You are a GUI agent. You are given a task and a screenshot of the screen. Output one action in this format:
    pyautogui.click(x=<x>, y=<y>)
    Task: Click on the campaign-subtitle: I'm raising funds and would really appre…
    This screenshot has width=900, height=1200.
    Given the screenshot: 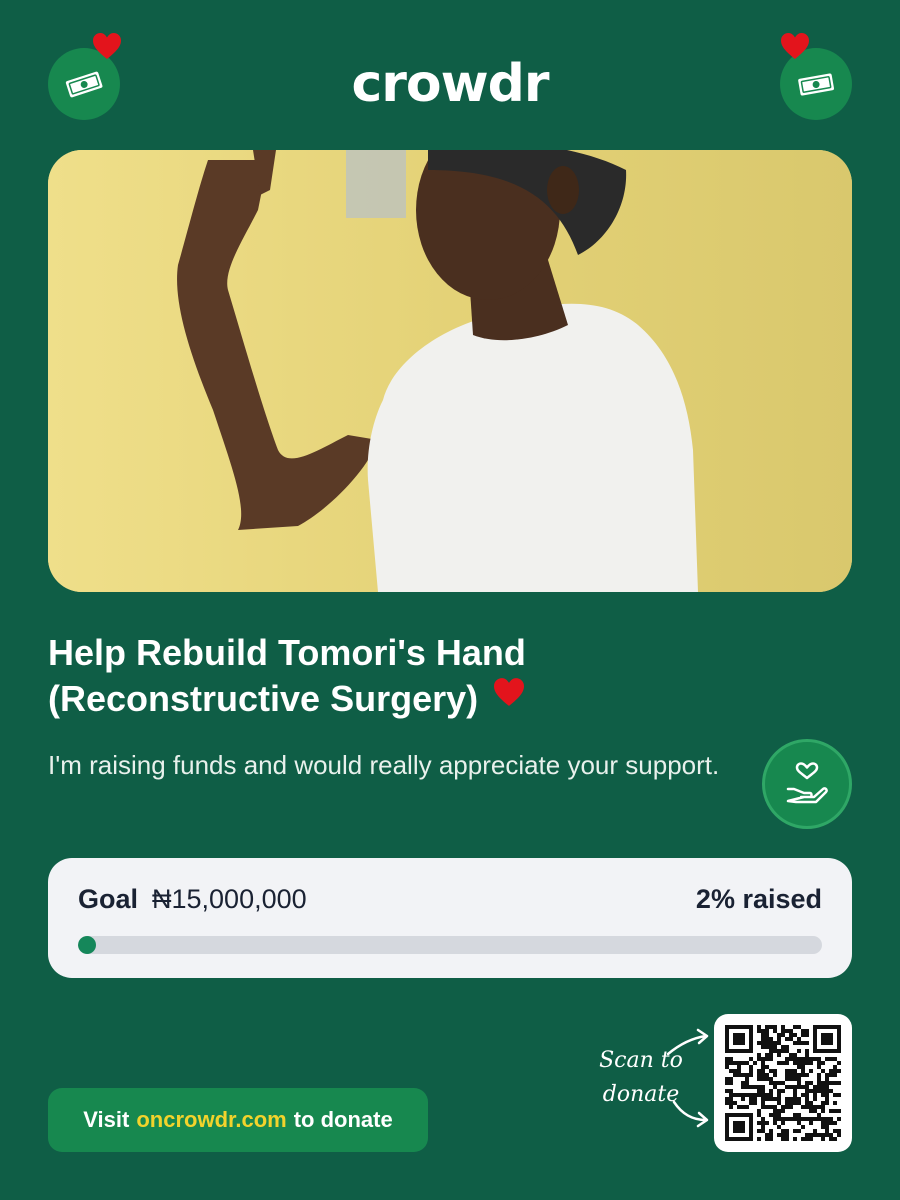 What is the action you would take?
    pyautogui.click(x=384, y=765)
    